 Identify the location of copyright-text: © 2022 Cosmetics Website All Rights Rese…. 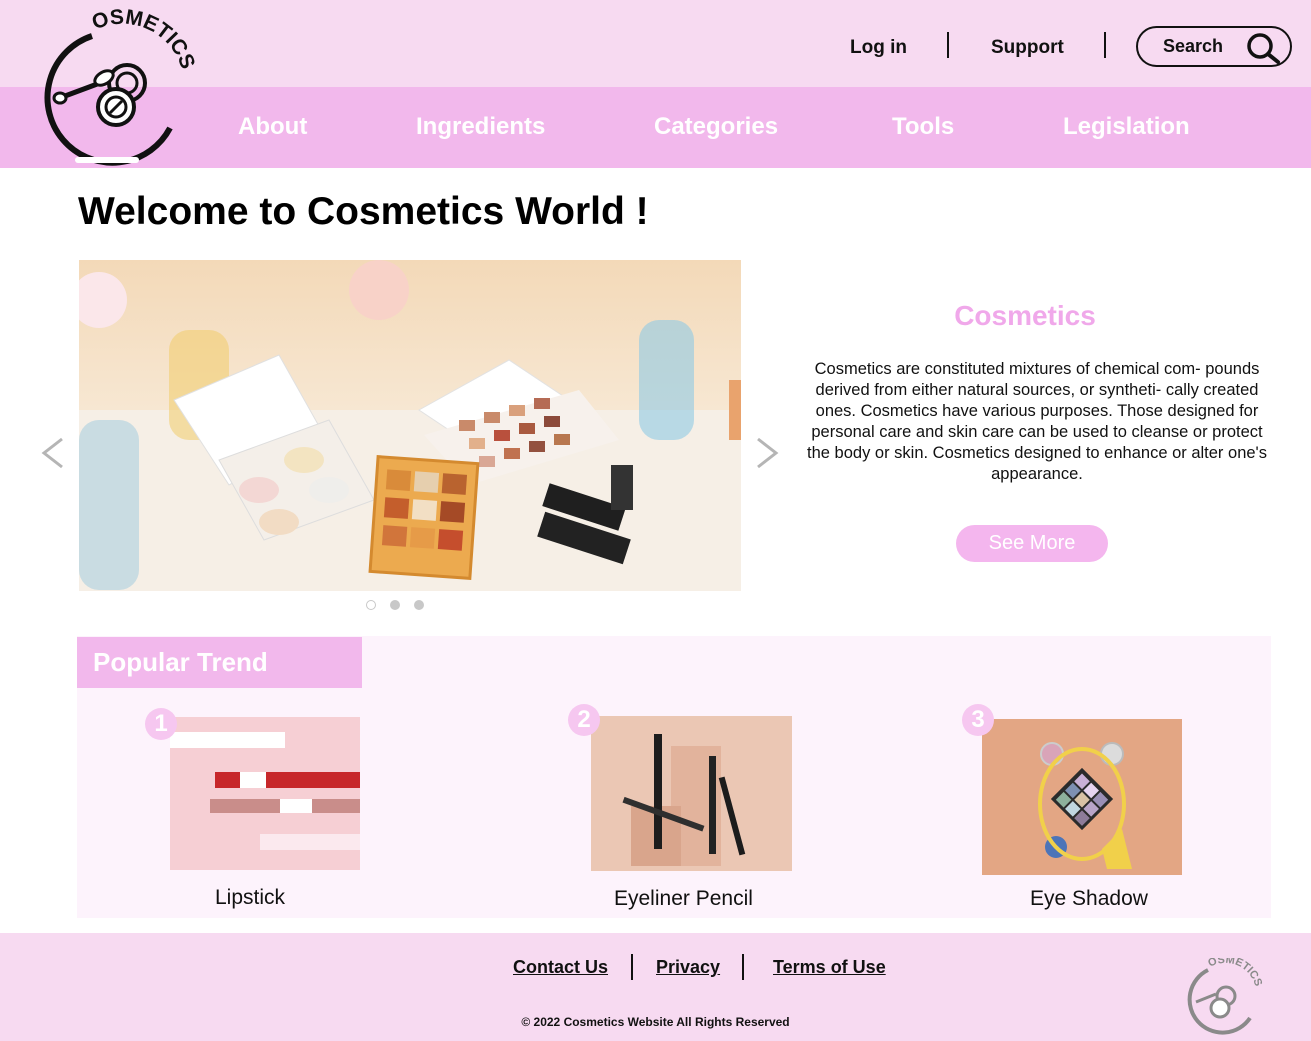
(655, 1022).